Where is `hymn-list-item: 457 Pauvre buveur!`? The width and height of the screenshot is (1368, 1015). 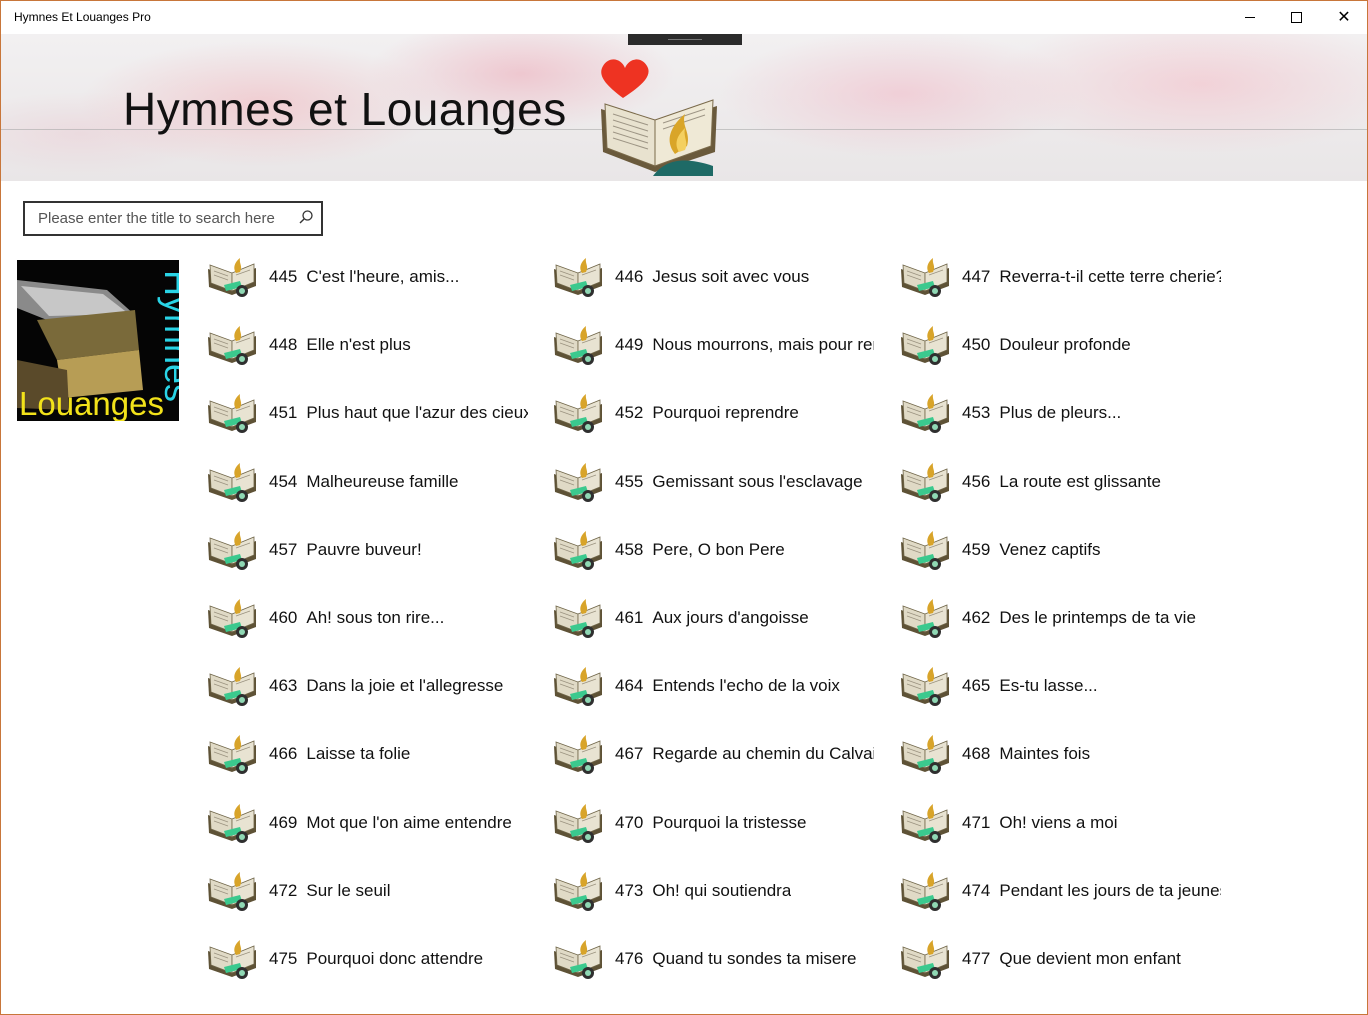
hymn-list-item: 457 Pauvre buveur! is located at coordinates (371, 550).